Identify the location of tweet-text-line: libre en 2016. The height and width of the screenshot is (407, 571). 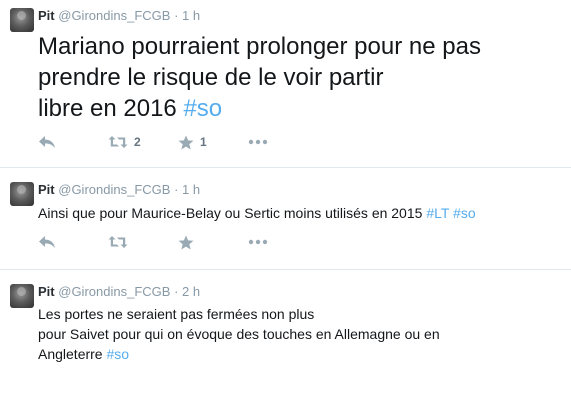
(111, 108).